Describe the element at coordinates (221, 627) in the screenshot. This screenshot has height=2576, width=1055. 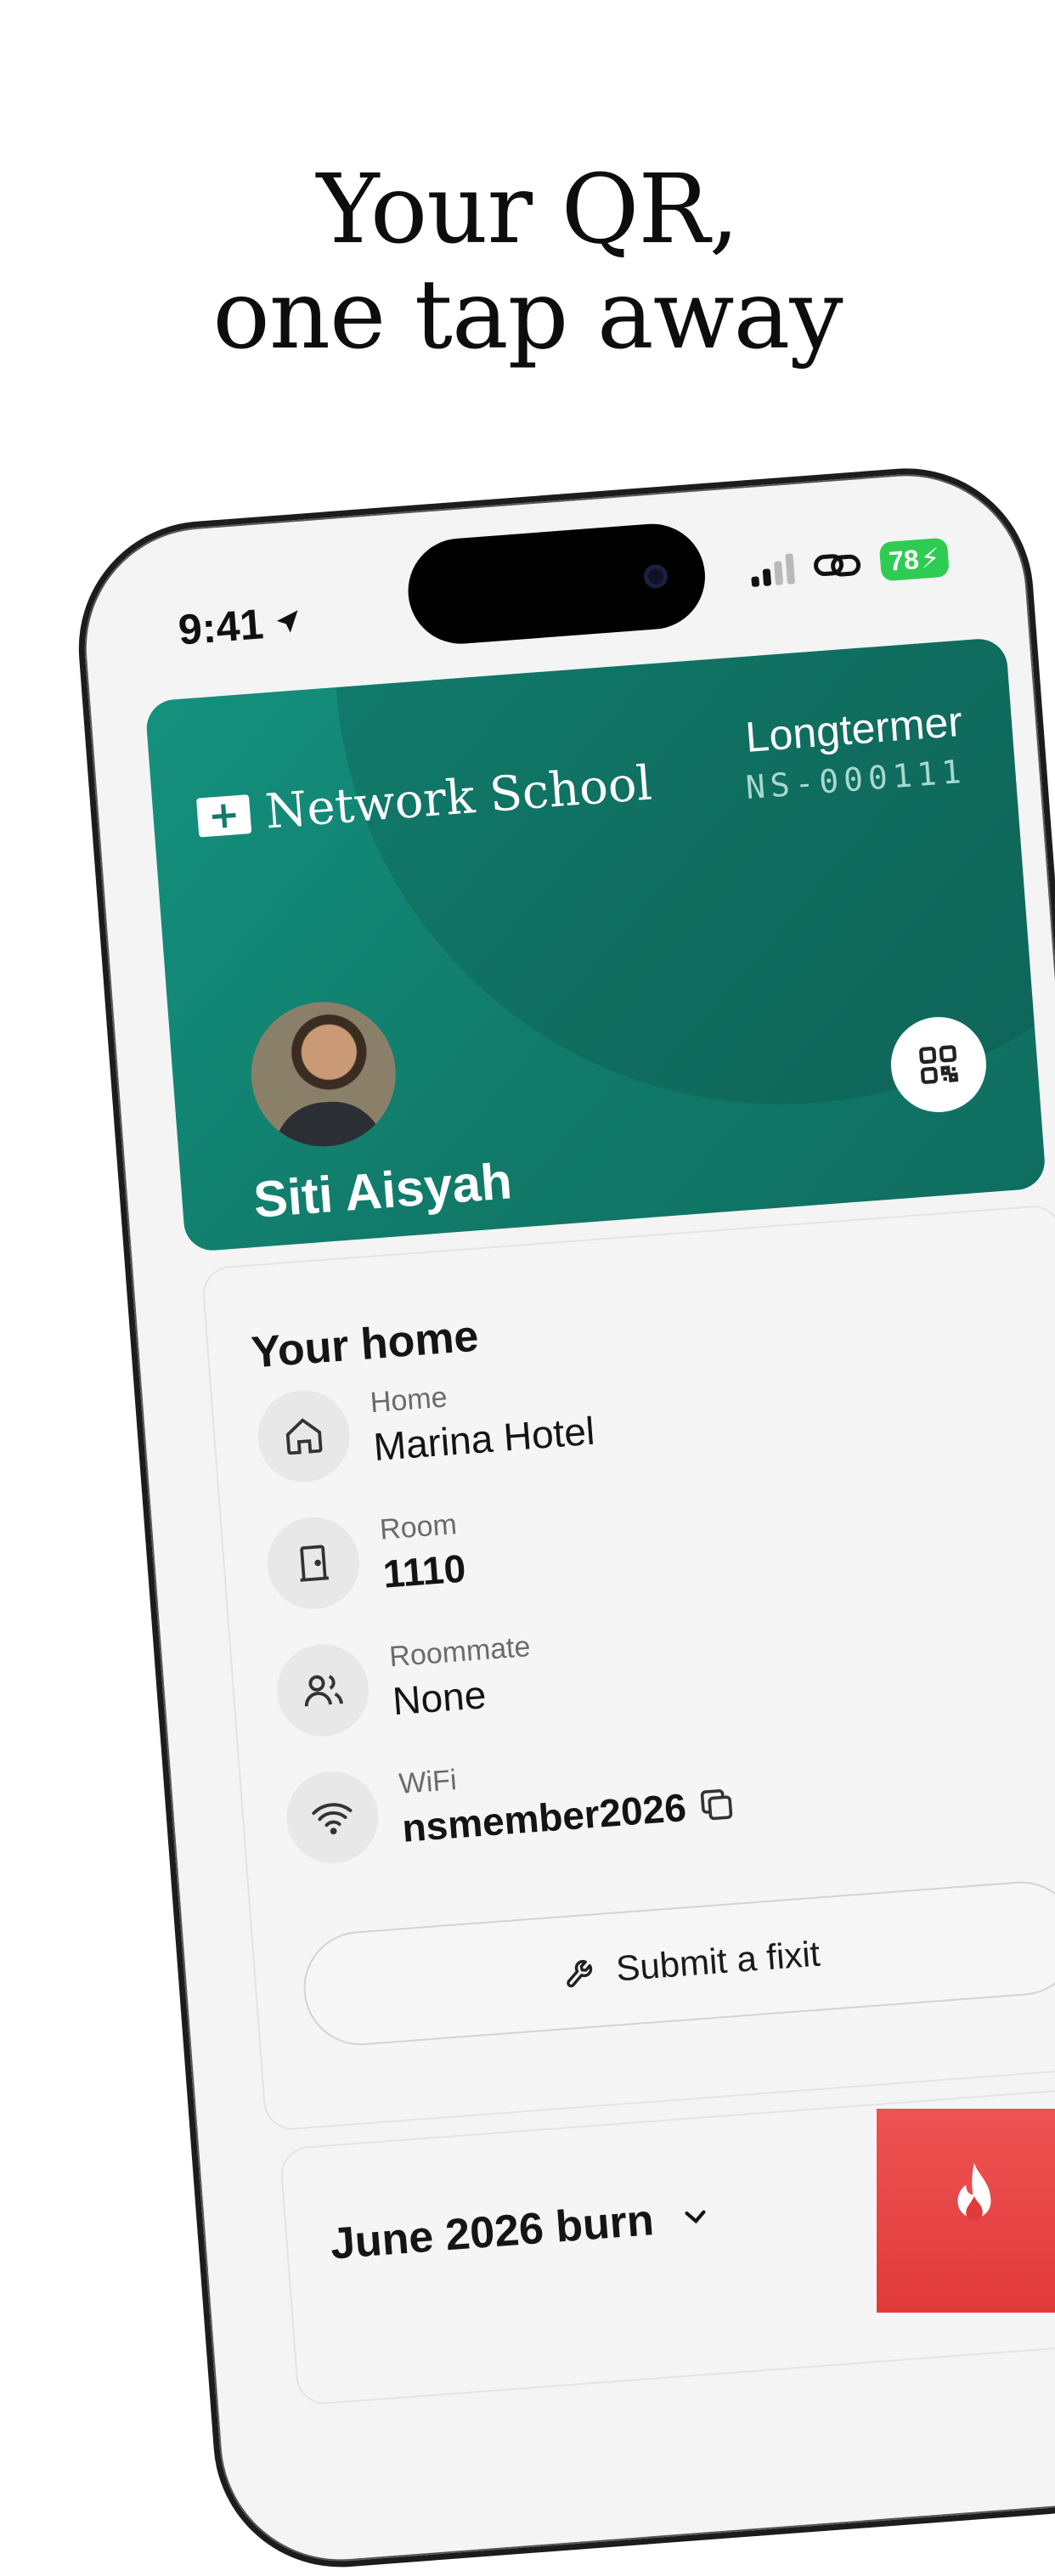
I see `status-time-text: 9:41` at that location.